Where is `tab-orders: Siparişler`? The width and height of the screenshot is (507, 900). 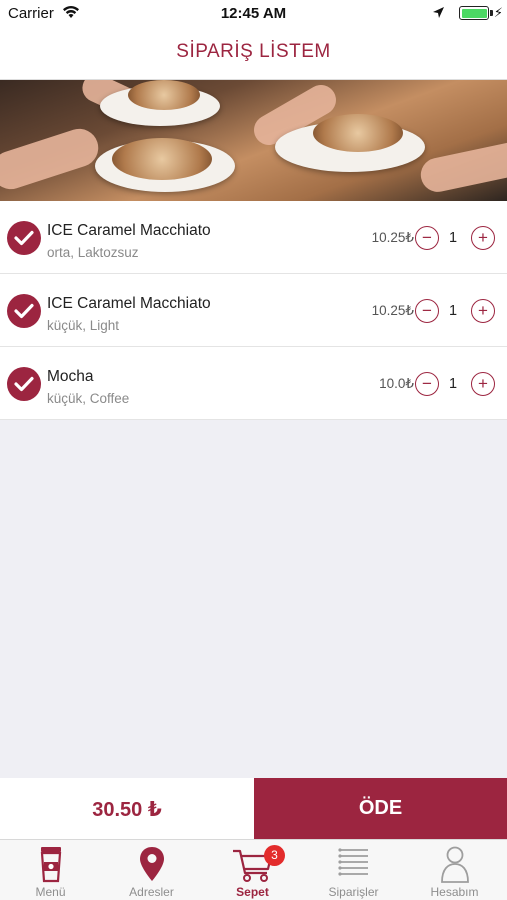
tab-orders: Siparişler is located at coordinates (353, 870).